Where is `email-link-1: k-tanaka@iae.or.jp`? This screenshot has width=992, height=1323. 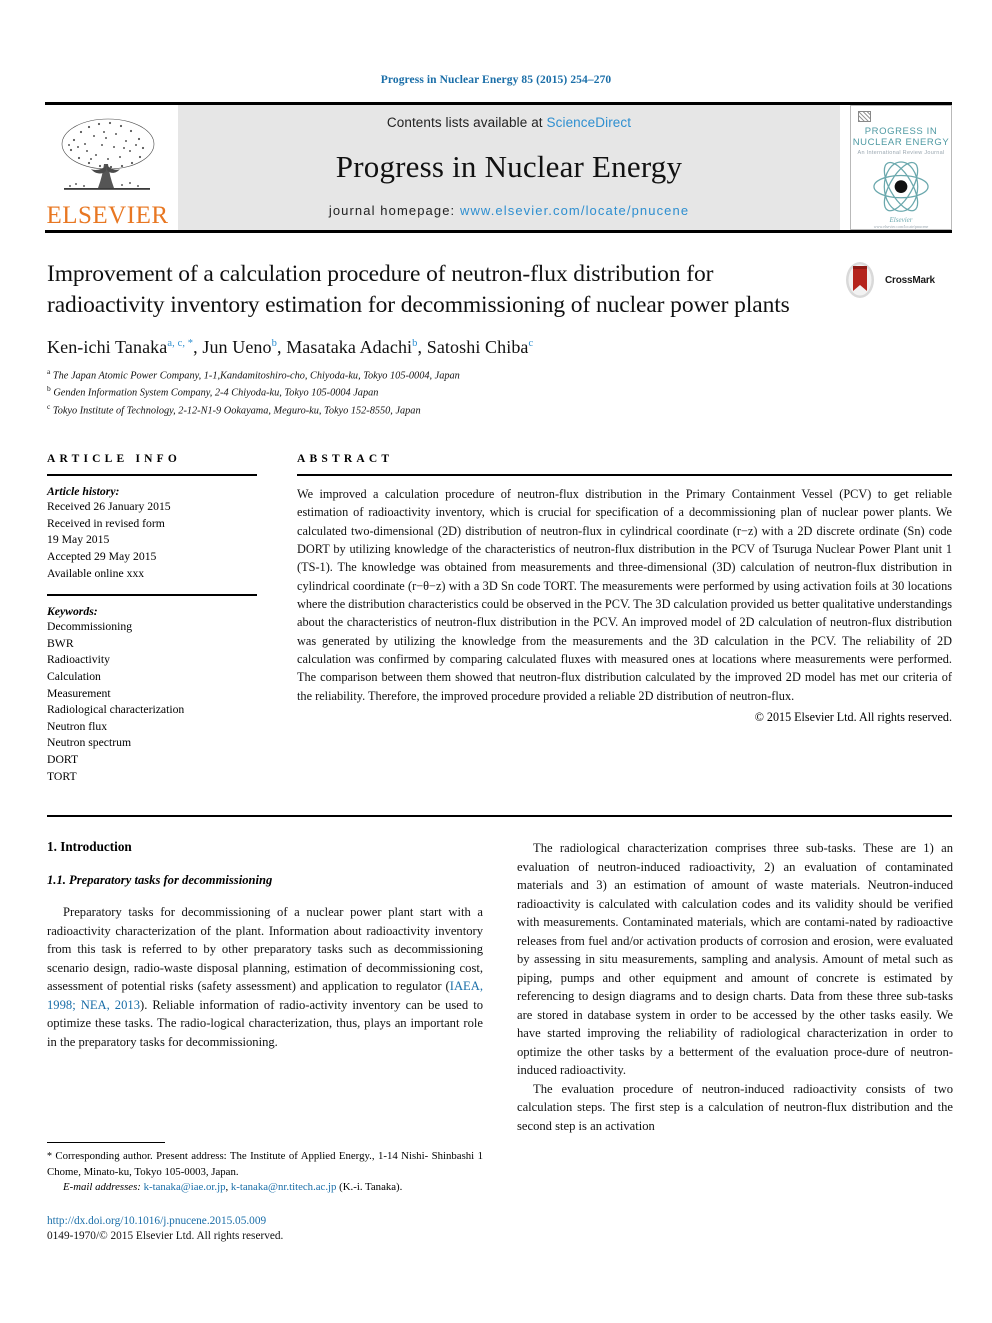 email-link-1: k-tanaka@iae.or.jp is located at coordinates (185, 1187).